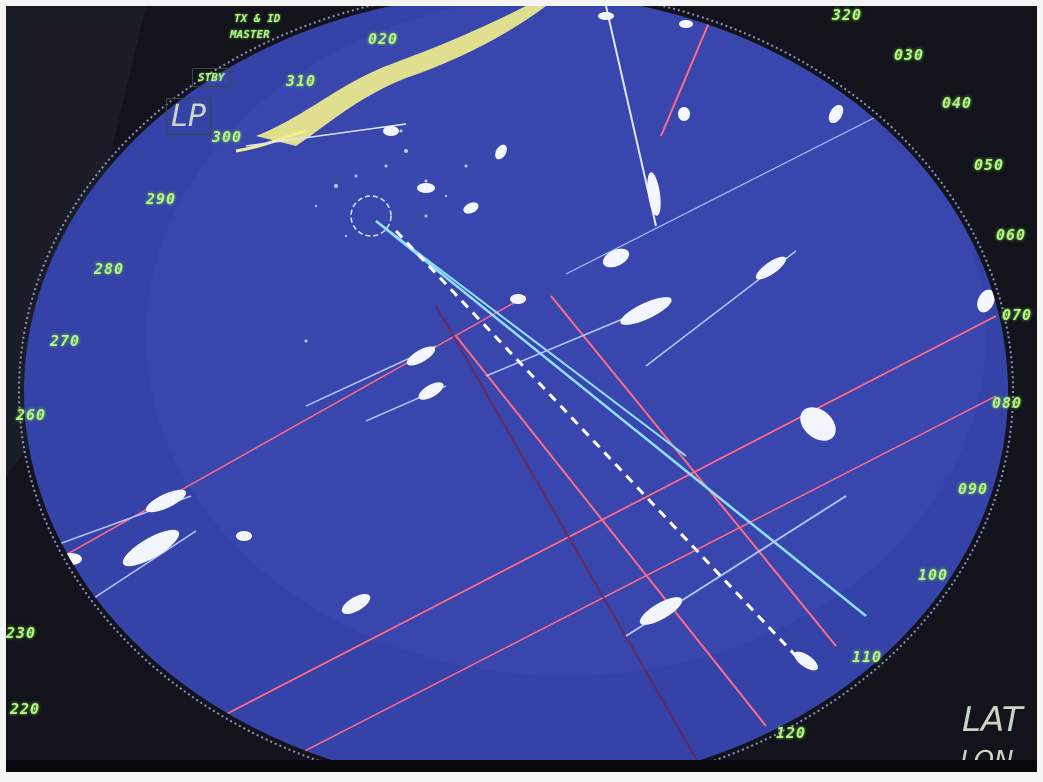 This screenshot has width=1043, height=782. Describe the element at coordinates (973, 489) in the screenshot. I see `bearing-label-090: 090` at that location.